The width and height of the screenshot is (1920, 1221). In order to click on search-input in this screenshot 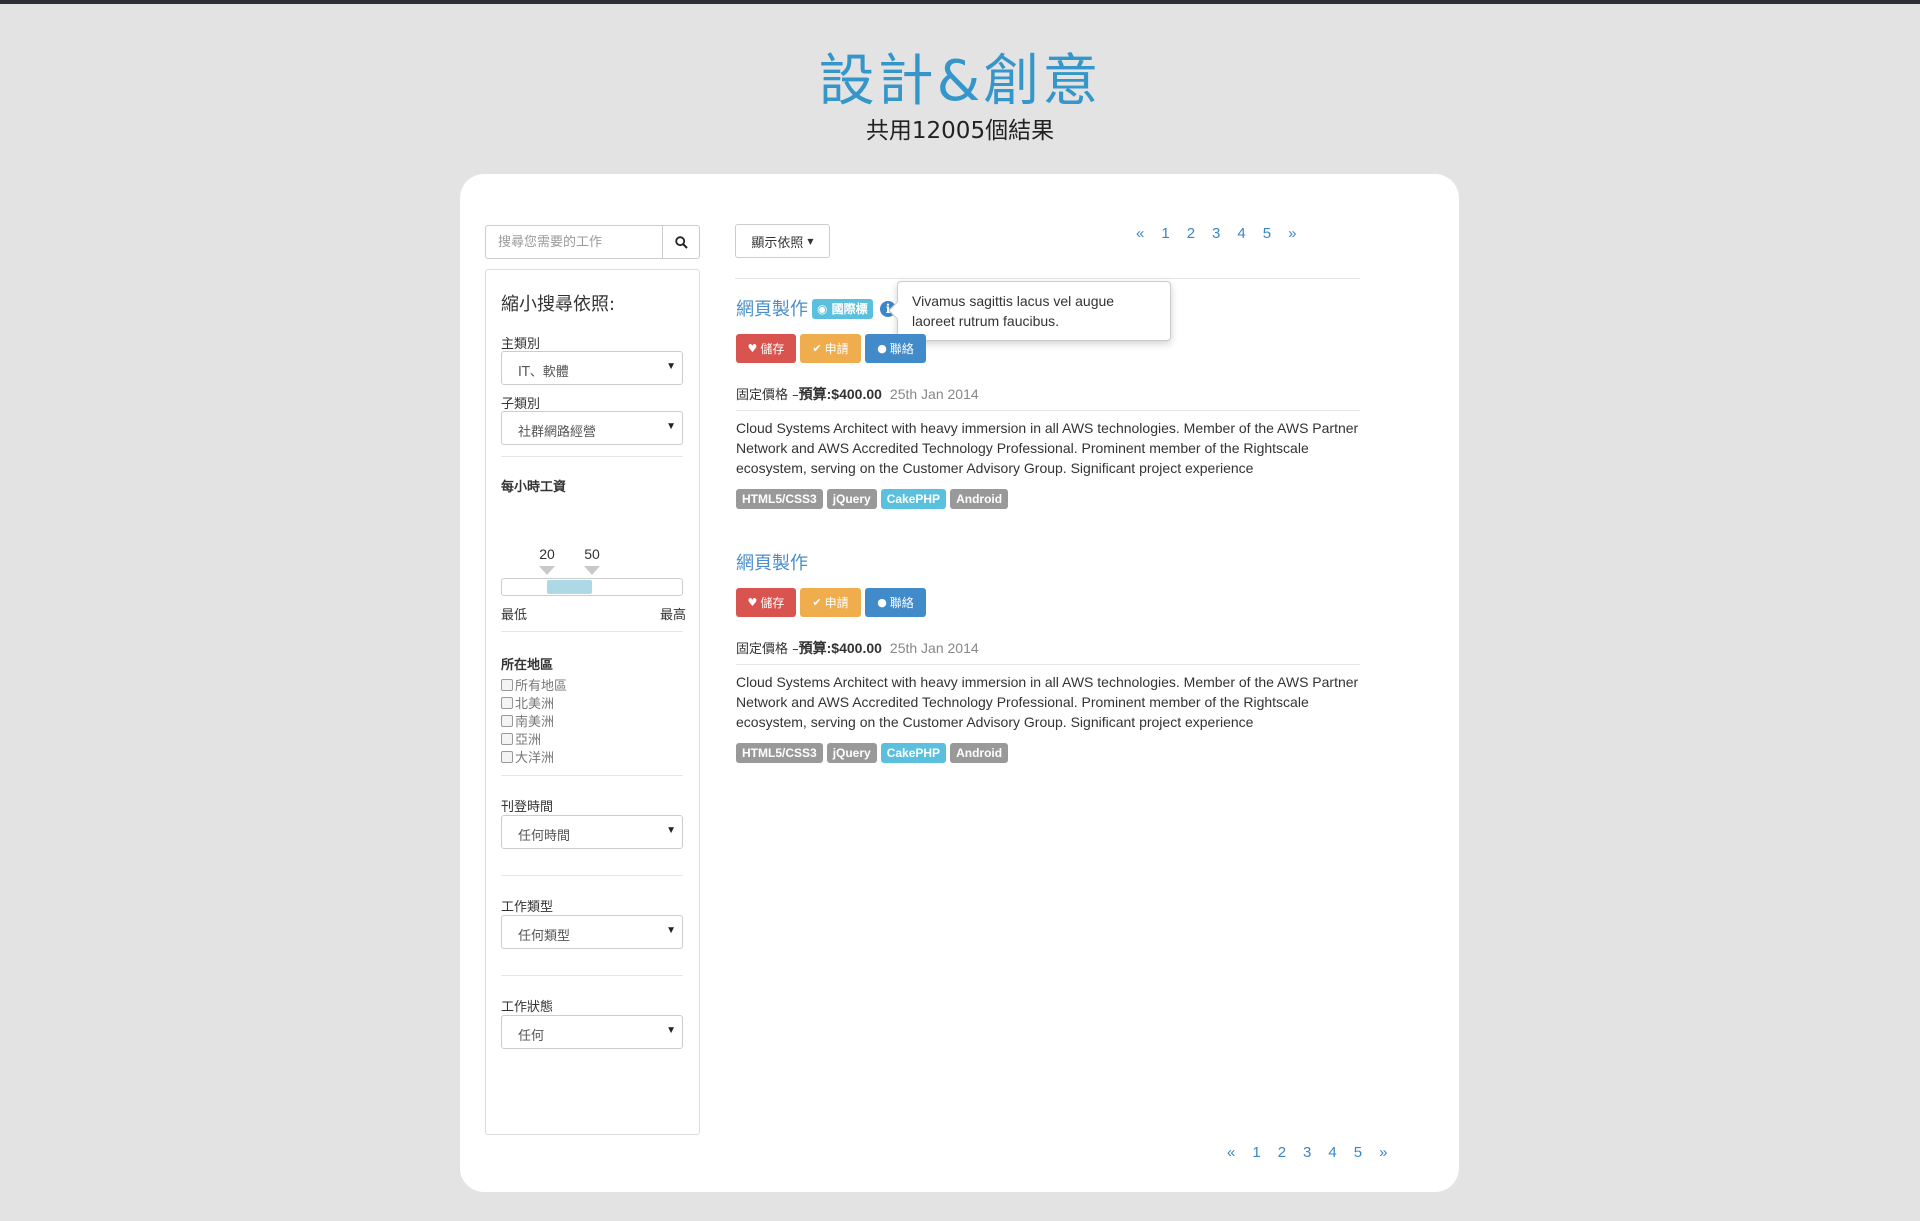, I will do `click(574, 242)`.